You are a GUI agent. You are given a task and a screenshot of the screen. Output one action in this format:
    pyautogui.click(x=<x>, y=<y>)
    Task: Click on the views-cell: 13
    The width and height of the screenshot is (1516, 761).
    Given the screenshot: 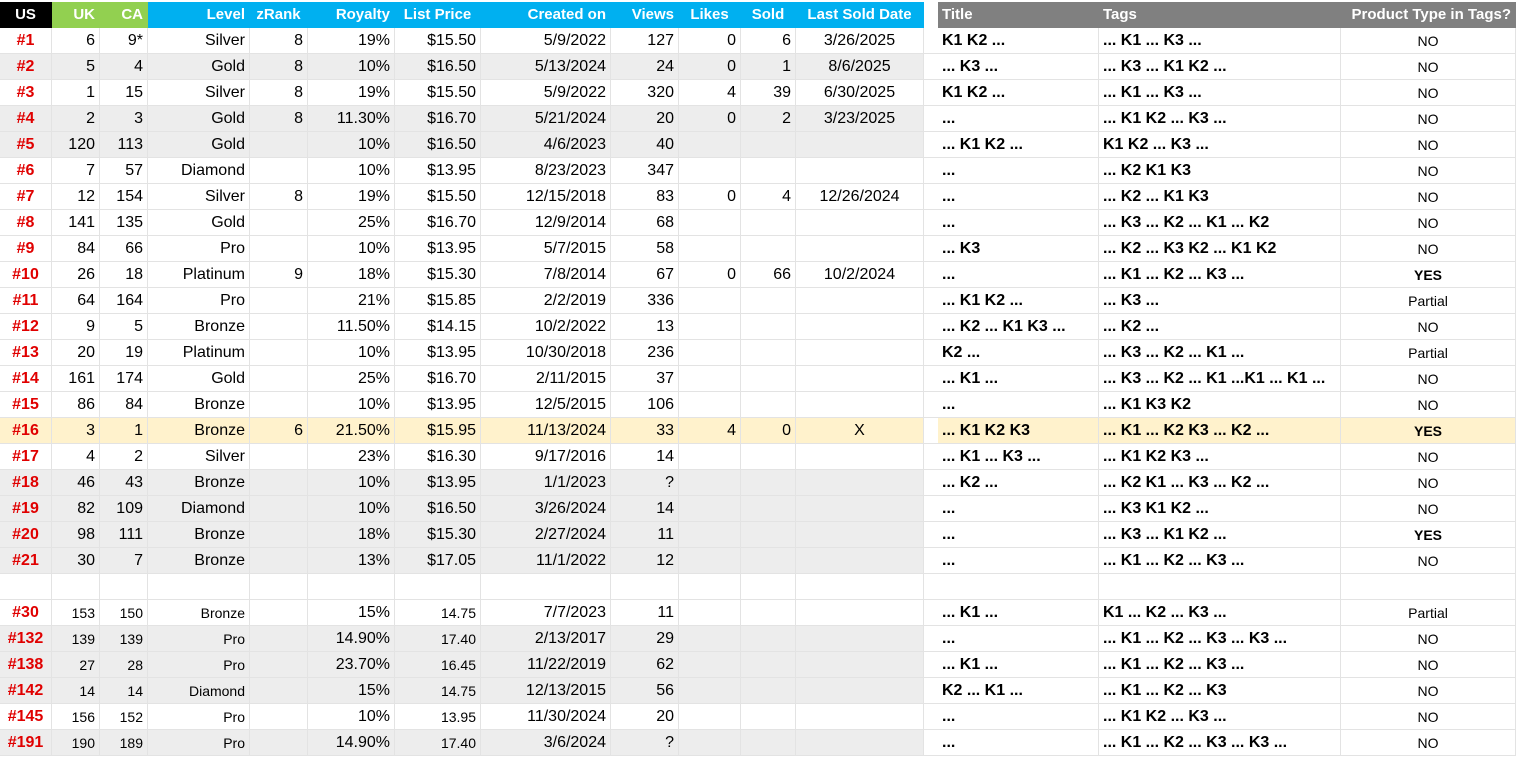 What is the action you would take?
    pyautogui.click(x=645, y=327)
    